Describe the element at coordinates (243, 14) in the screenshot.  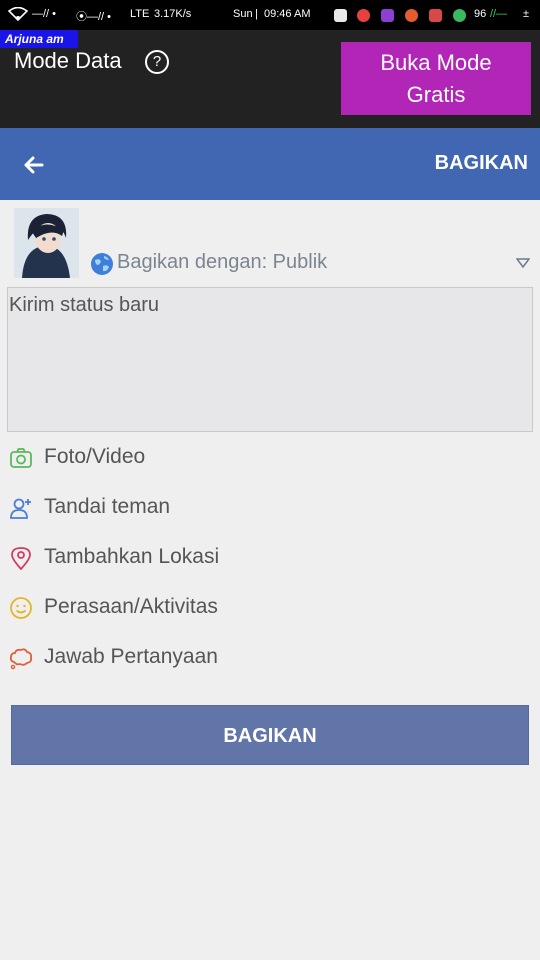
I see `status-day: Sun` at that location.